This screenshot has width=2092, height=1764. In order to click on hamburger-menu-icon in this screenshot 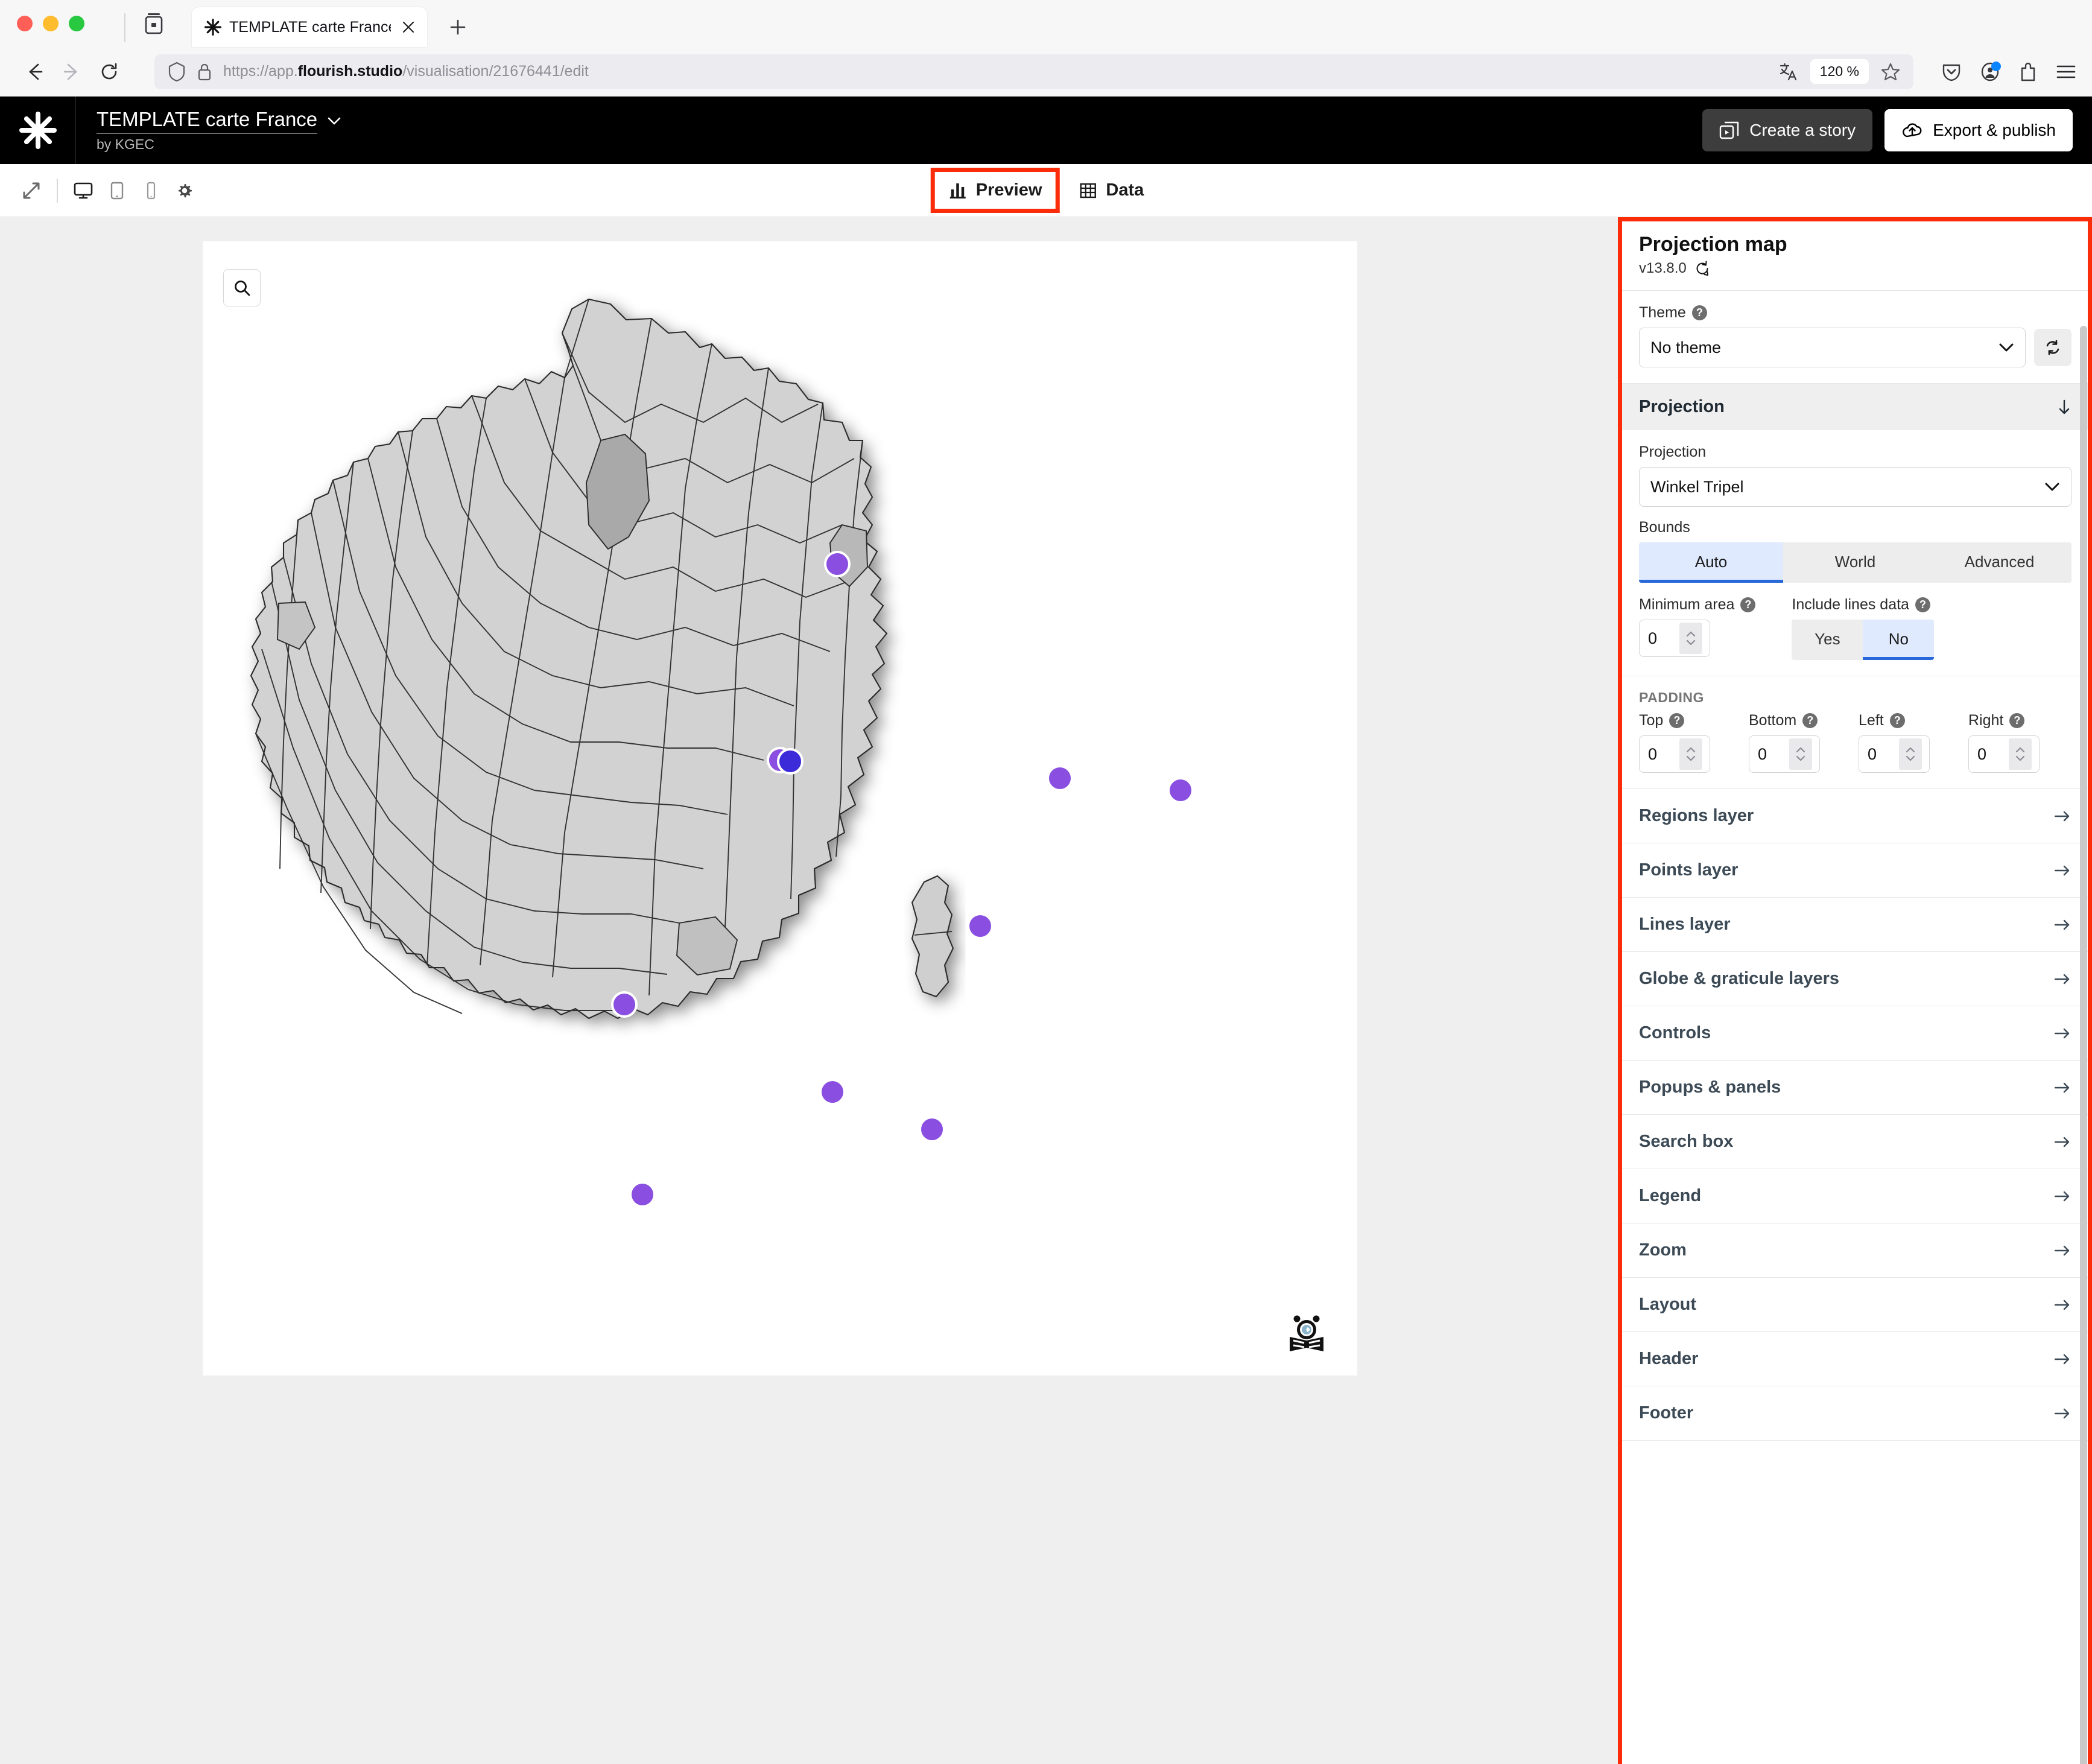, I will do `click(2066, 72)`.